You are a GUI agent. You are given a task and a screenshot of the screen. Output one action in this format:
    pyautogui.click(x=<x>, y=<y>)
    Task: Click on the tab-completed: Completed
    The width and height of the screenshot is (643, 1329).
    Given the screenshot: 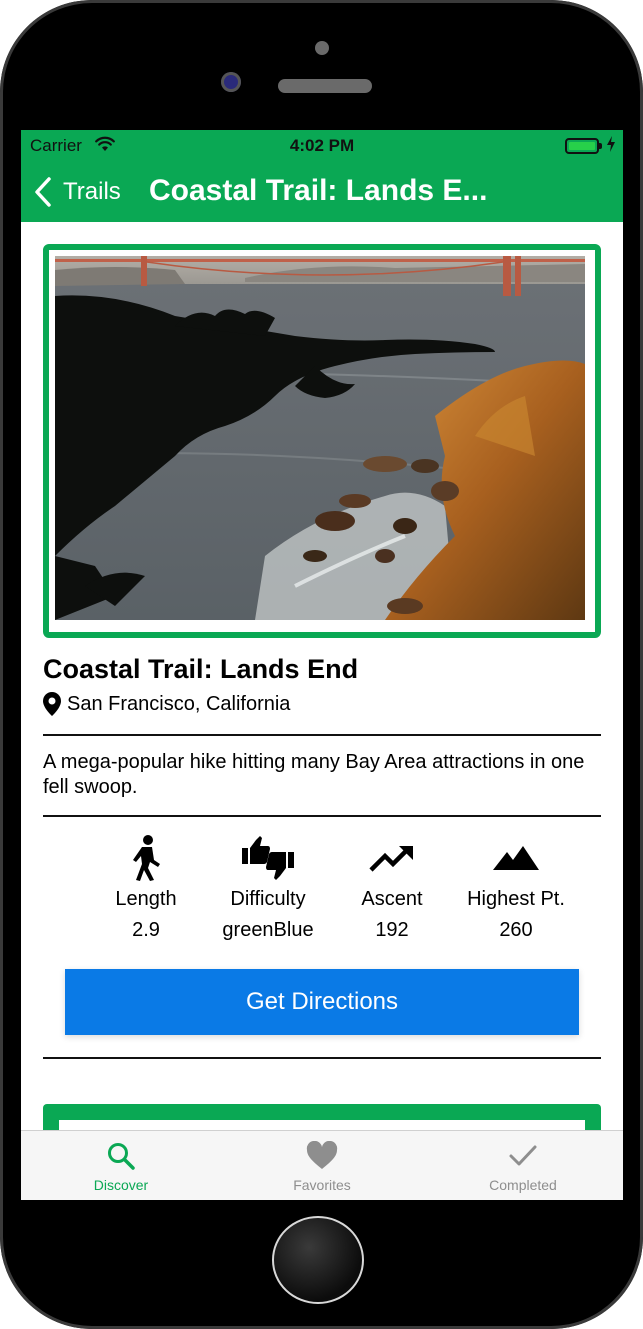 What is the action you would take?
    pyautogui.click(x=523, y=1165)
    